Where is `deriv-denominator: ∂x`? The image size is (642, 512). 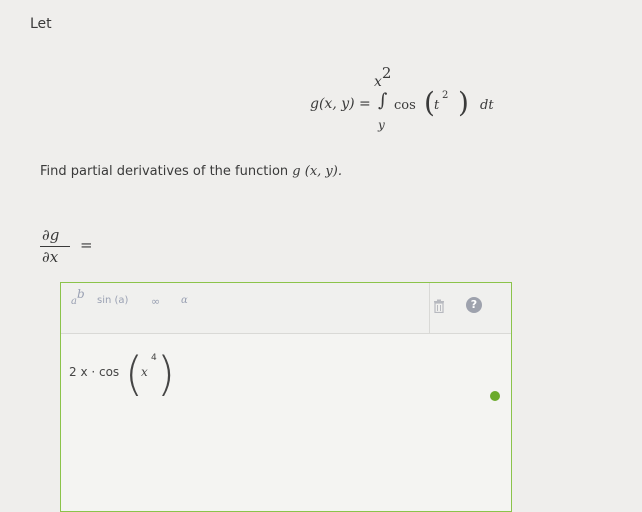 deriv-denominator: ∂x is located at coordinates (50, 257).